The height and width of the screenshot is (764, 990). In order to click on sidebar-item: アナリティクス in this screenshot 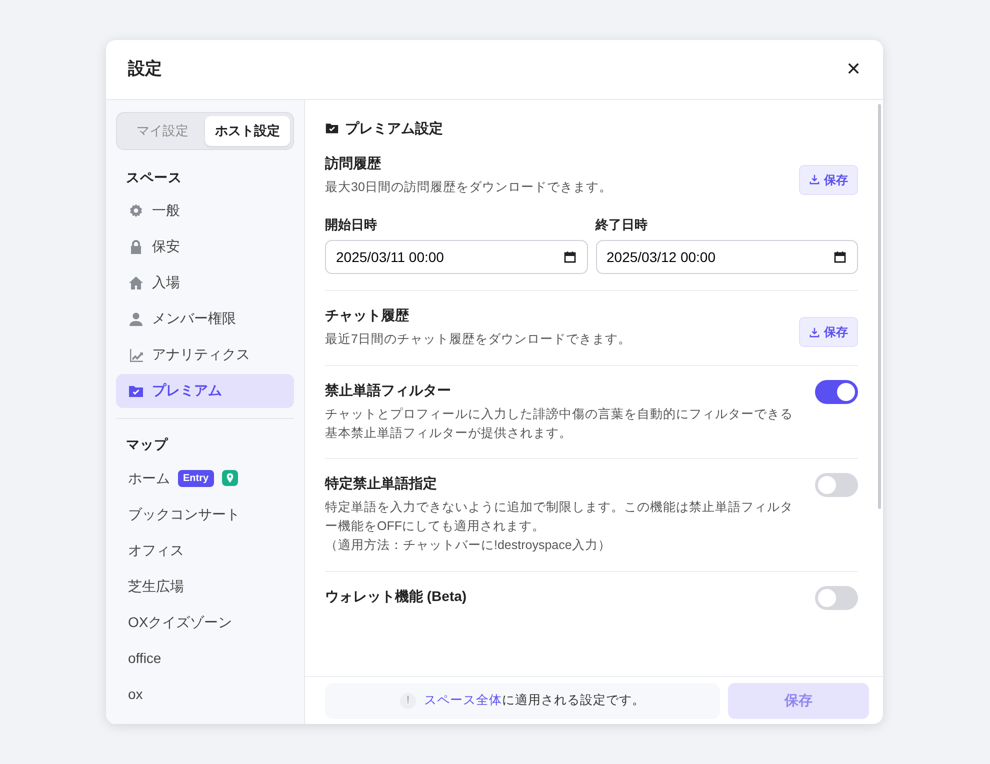, I will do `click(205, 355)`.